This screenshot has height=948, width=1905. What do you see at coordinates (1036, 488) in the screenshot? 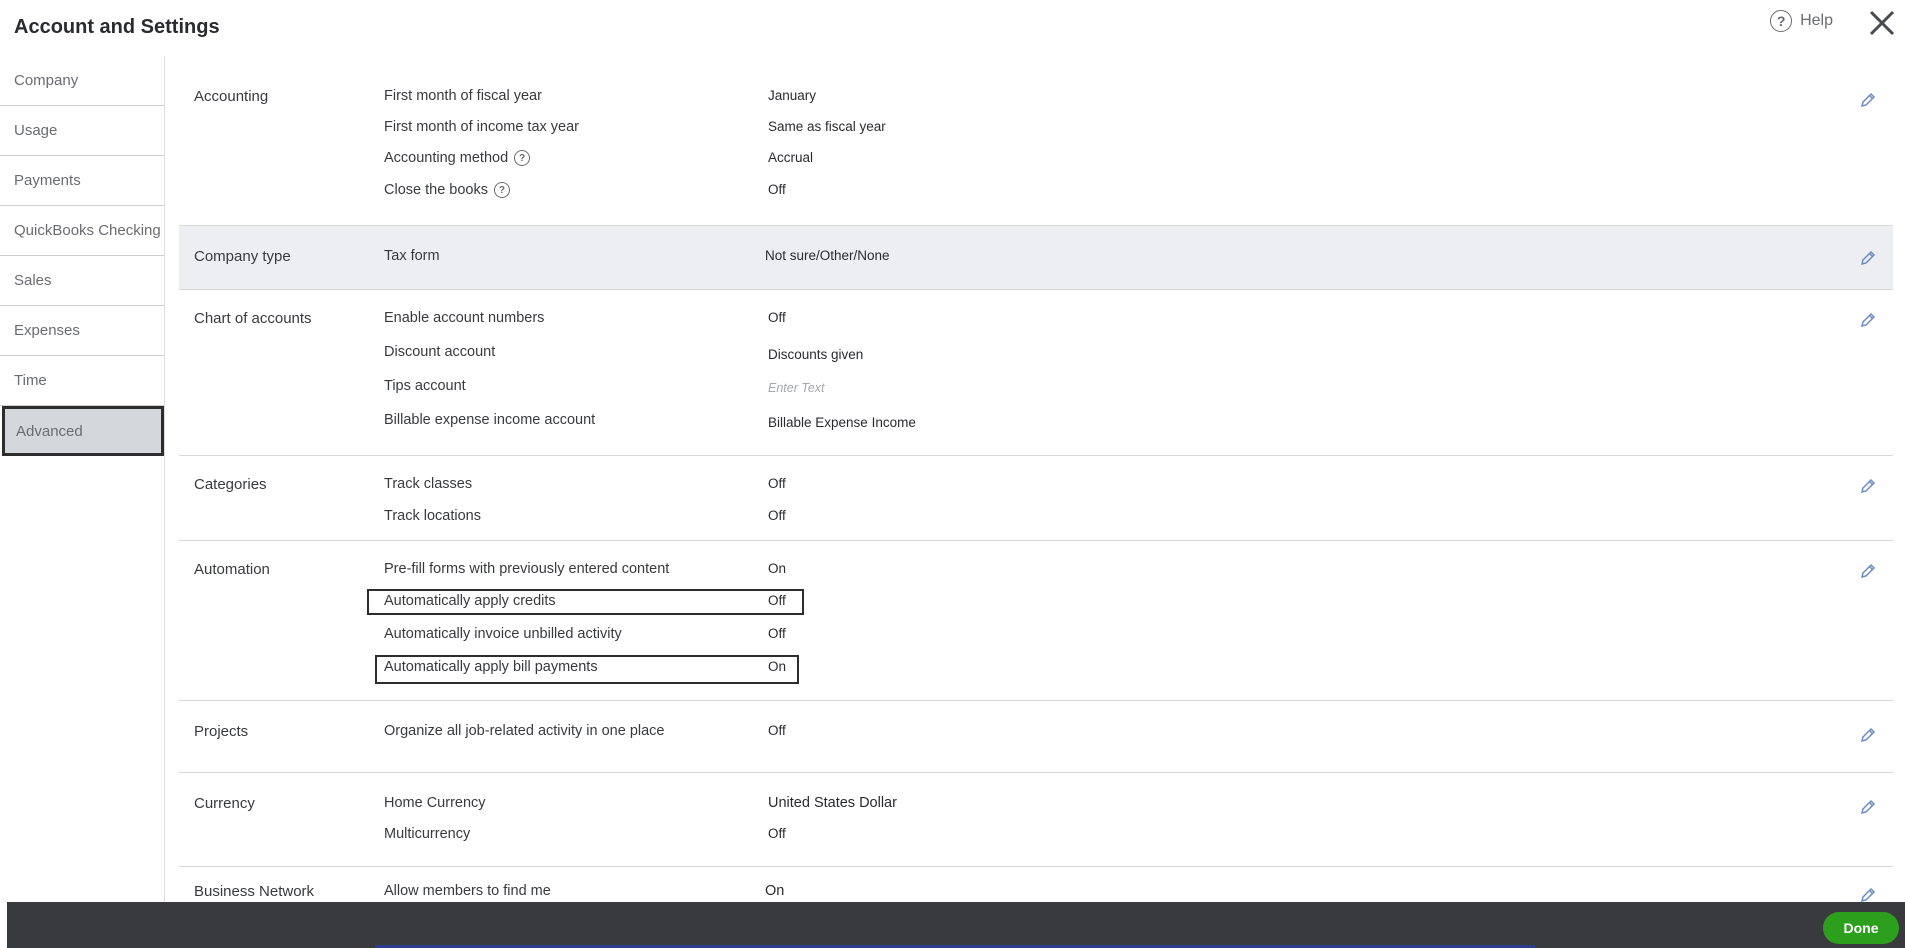
I see `setting-row: Track classes Off` at bounding box center [1036, 488].